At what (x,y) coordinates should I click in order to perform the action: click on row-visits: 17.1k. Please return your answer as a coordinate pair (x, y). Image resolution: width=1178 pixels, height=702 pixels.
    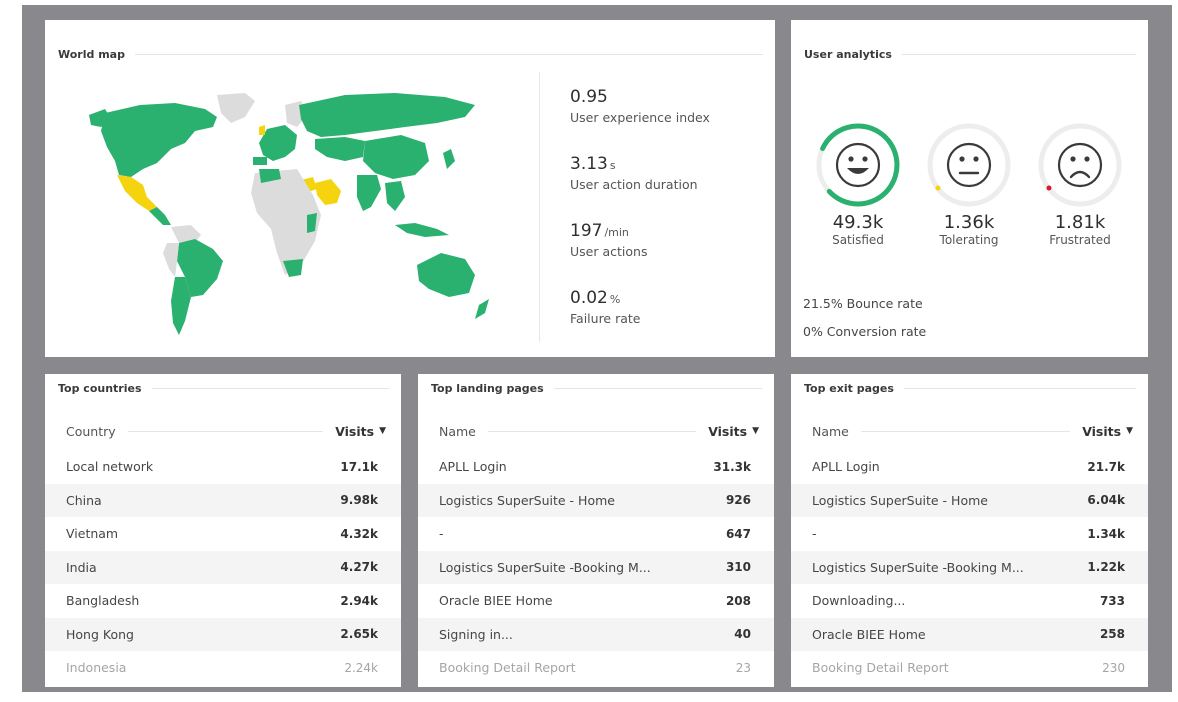
    Looking at the image, I should click on (359, 466).